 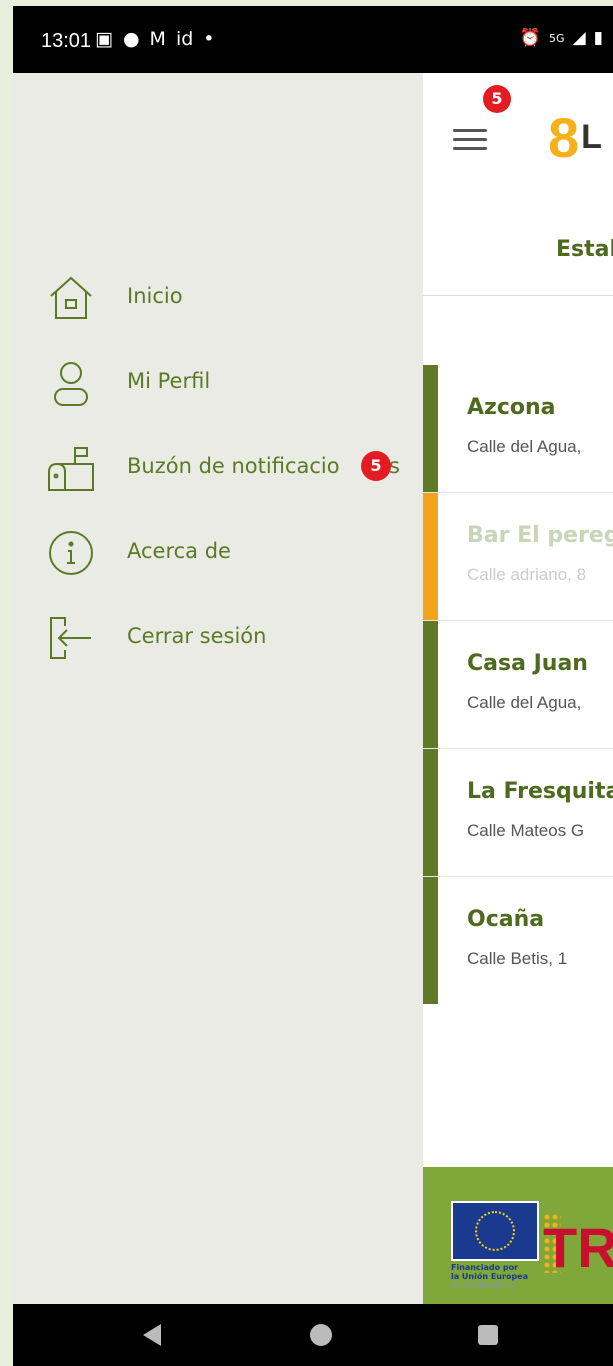 I want to click on gmail-icon: M, so click(x=157, y=39).